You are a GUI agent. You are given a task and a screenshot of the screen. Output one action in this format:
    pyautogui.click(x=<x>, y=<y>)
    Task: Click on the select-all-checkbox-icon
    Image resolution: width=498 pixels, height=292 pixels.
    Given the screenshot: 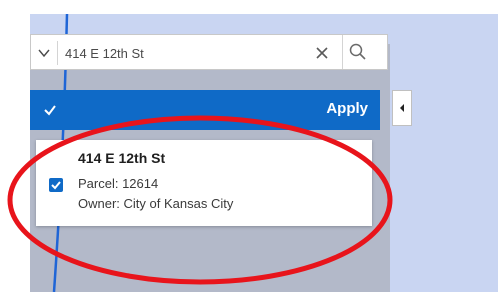 What is the action you would take?
    pyautogui.click(x=50, y=110)
    